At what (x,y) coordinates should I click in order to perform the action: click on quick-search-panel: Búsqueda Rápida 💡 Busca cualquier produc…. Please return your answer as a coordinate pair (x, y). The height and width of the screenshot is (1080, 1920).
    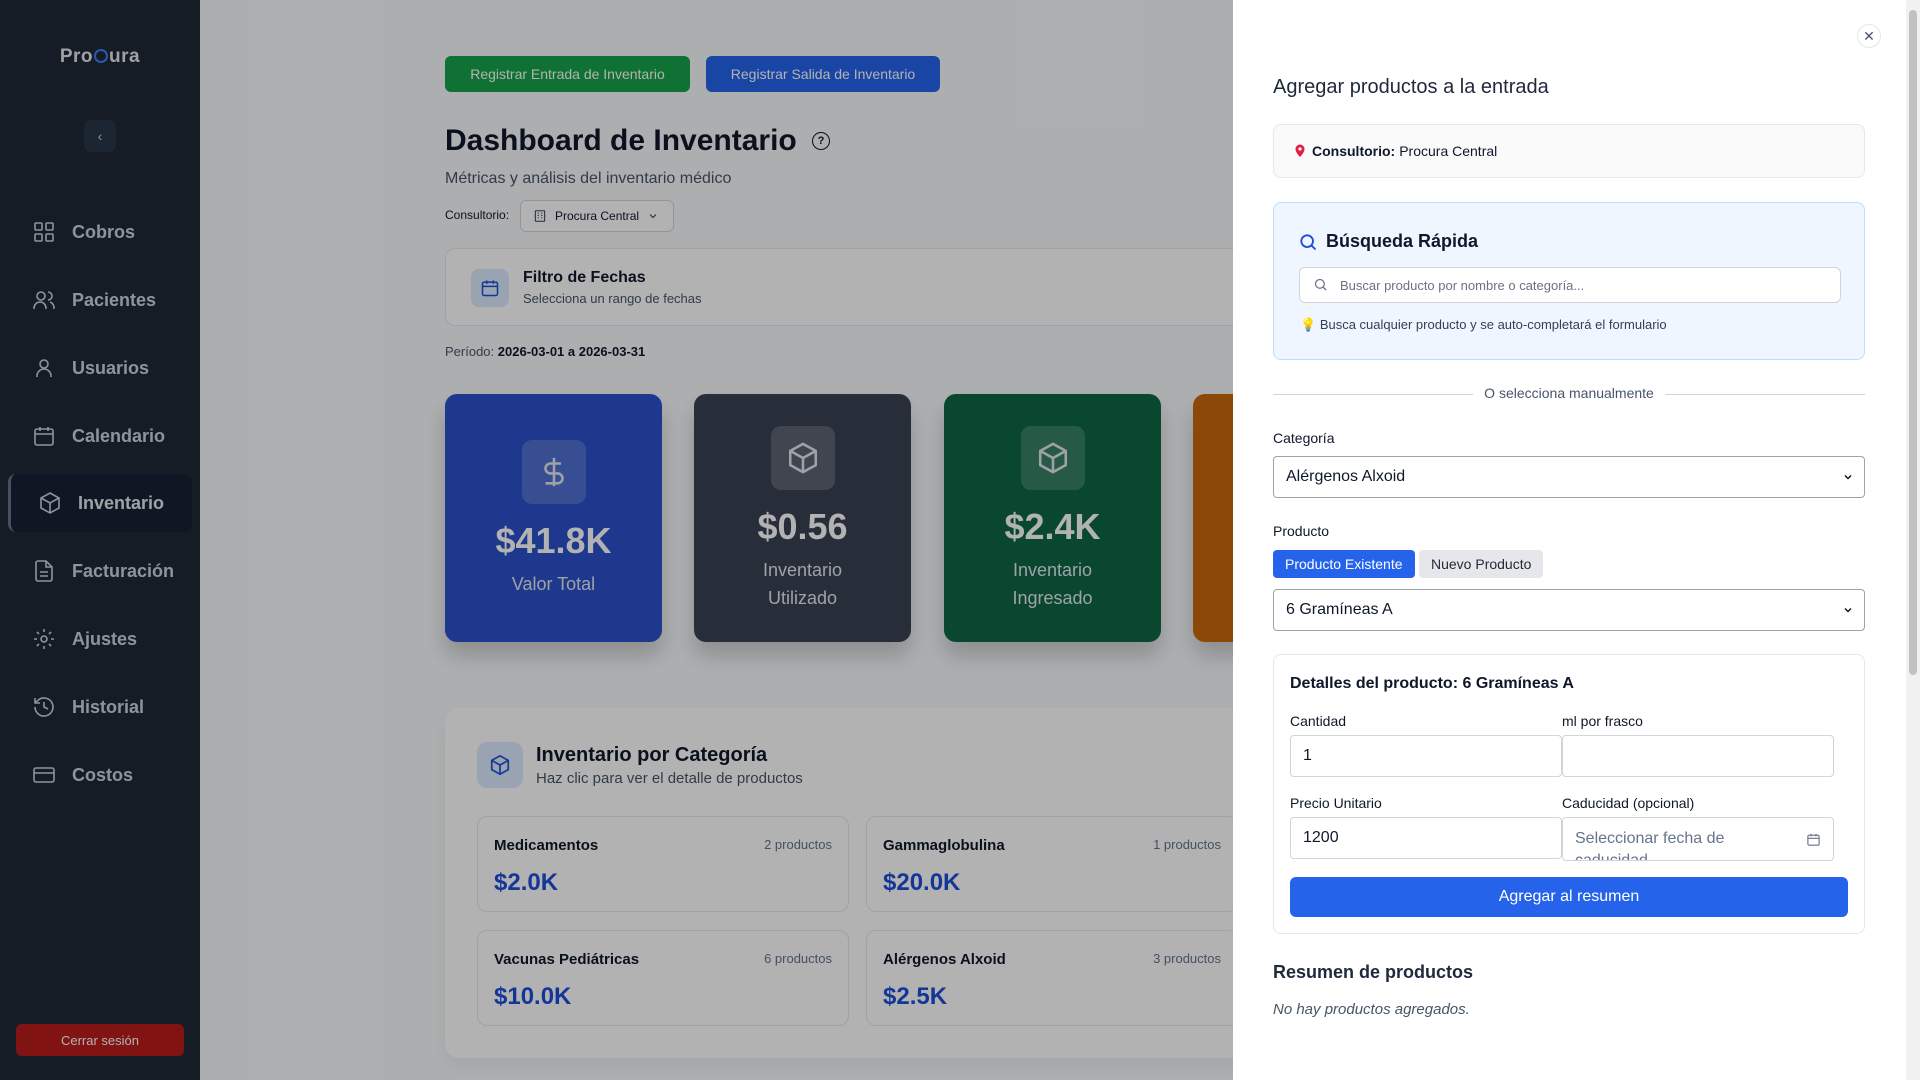
    Looking at the image, I should click on (1569, 281).